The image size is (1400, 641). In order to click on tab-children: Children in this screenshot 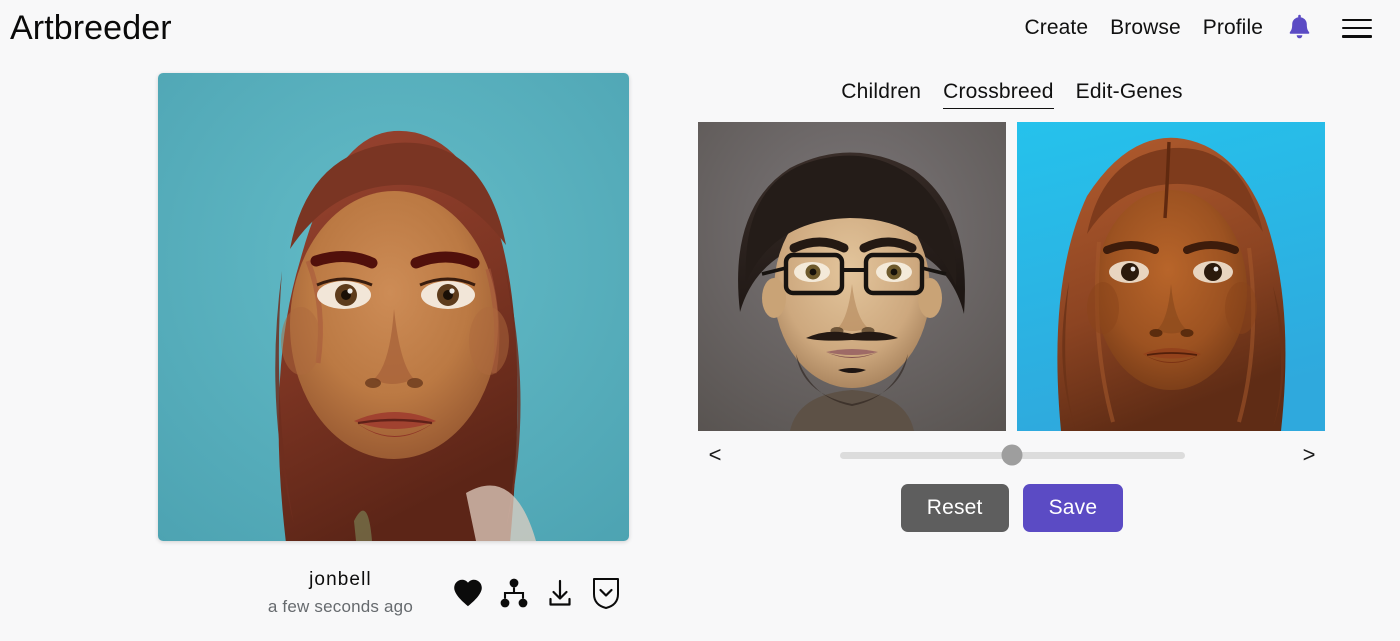, I will do `click(881, 94)`.